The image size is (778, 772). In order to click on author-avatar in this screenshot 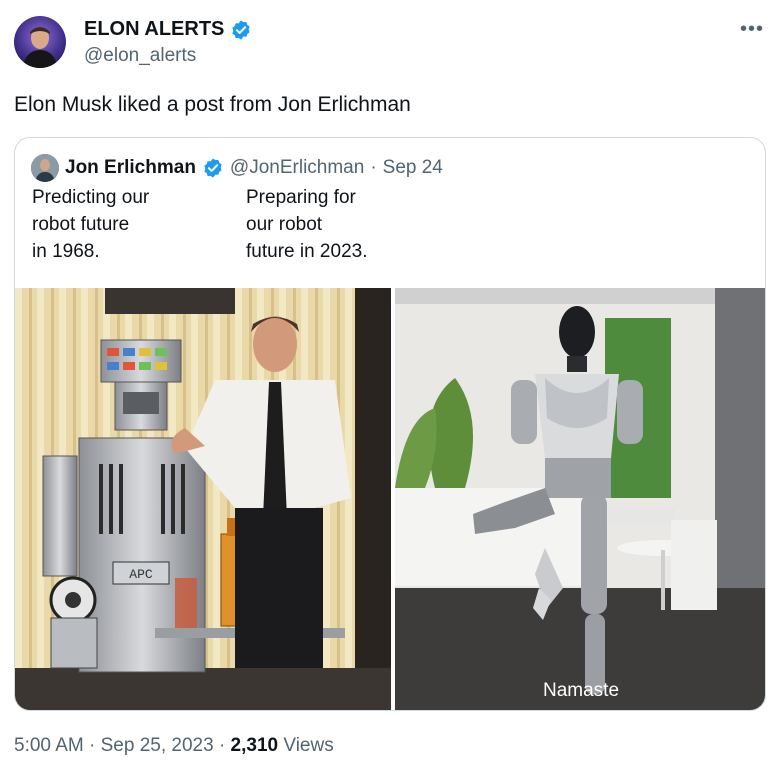, I will do `click(40, 42)`.